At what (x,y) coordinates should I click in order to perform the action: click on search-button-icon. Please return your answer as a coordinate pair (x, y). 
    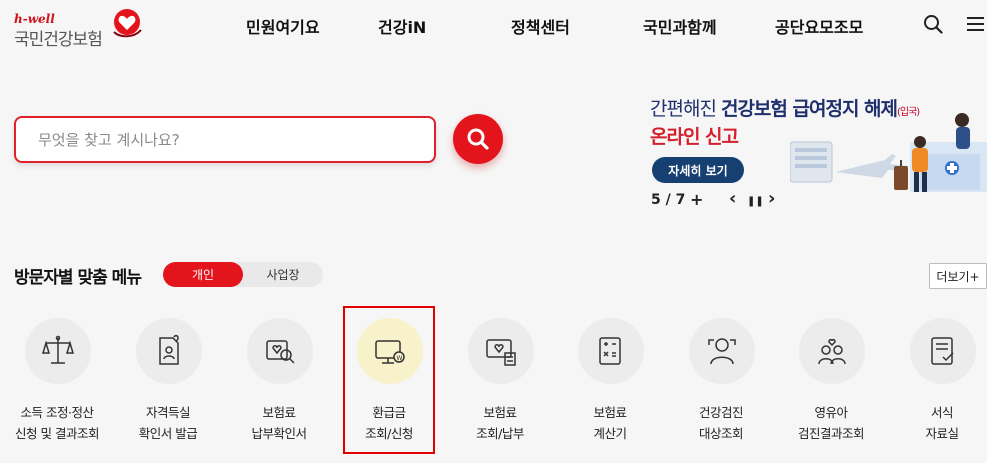
    Looking at the image, I should click on (478, 139).